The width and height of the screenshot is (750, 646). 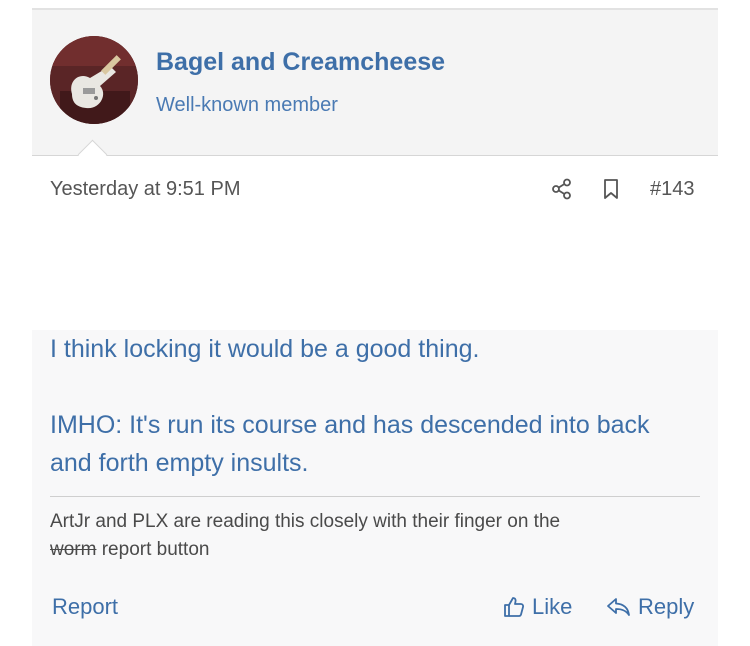 What do you see at coordinates (672, 189) in the screenshot?
I see `post-number-link: #143` at bounding box center [672, 189].